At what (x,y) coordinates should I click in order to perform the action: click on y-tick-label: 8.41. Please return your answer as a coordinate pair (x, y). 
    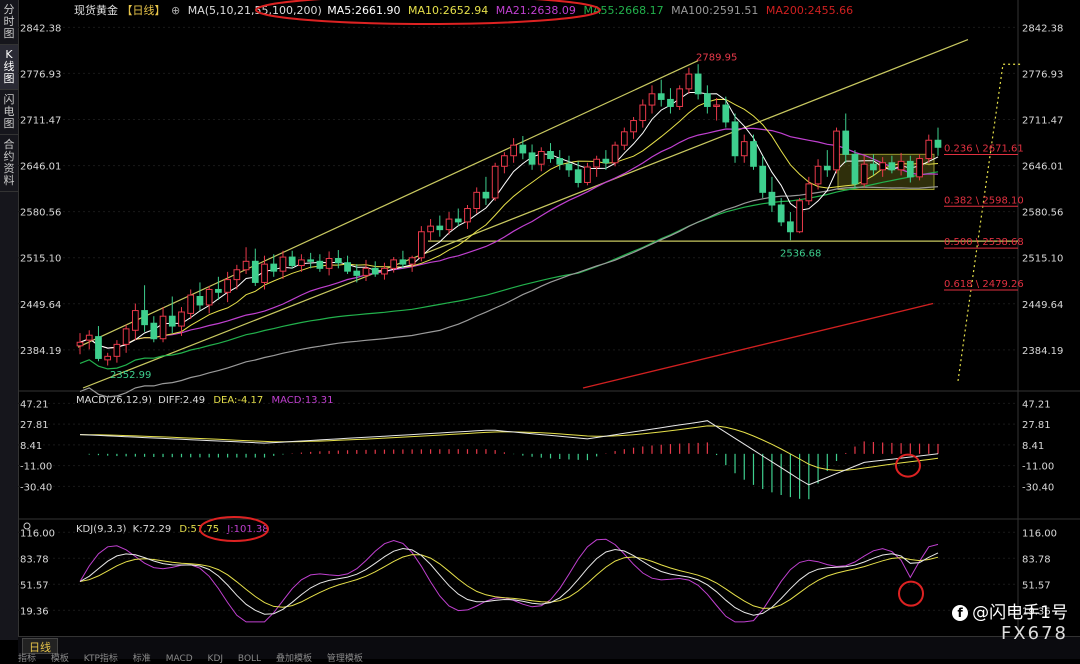
    Looking at the image, I should click on (1033, 446).